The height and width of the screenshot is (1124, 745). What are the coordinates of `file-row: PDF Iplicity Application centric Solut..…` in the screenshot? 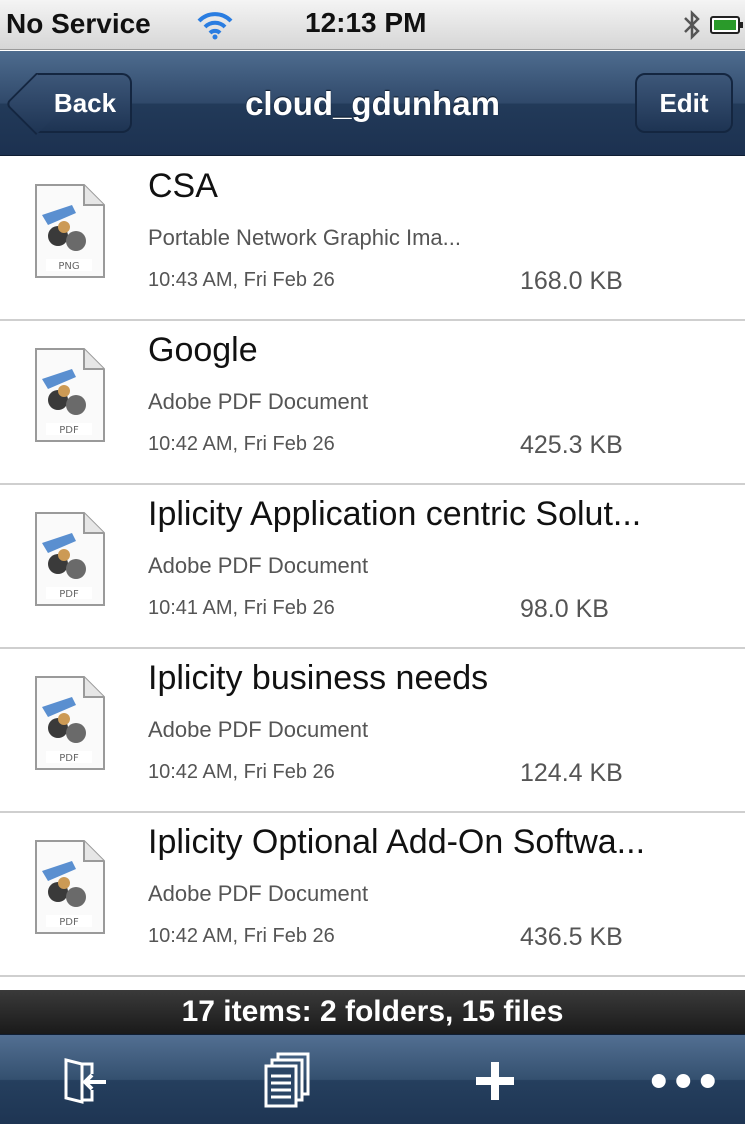 It's located at (372, 567).